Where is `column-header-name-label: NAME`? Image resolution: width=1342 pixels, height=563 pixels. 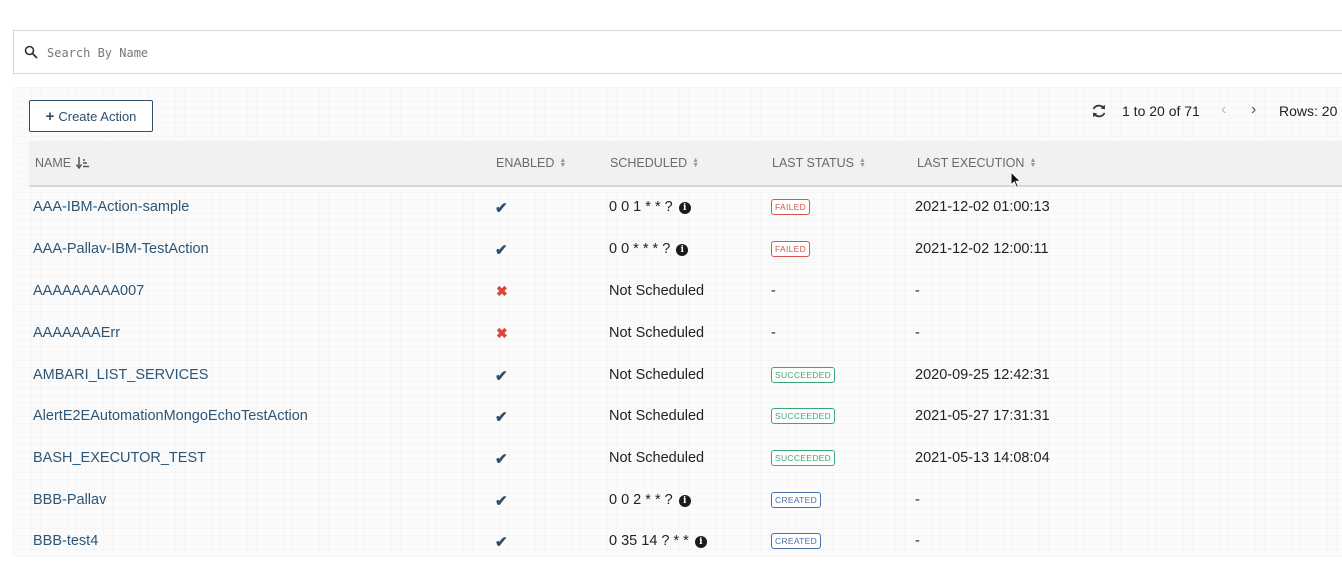
column-header-name-label: NAME is located at coordinates (53, 163).